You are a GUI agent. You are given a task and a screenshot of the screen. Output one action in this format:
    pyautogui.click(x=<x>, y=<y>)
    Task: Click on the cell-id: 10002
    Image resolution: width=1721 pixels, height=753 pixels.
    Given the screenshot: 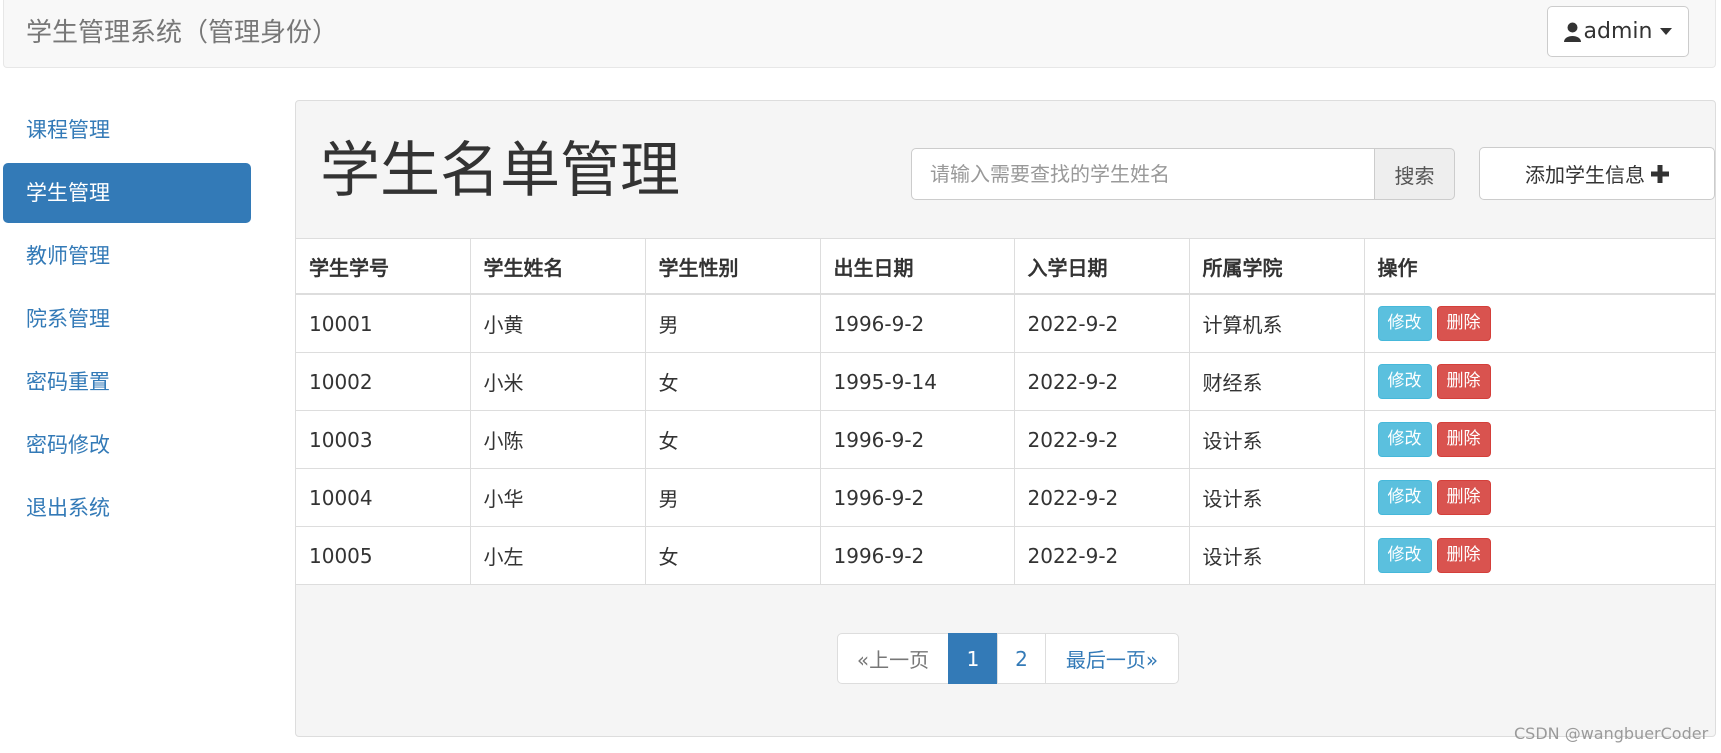 What is the action you would take?
    pyautogui.click(x=383, y=381)
    